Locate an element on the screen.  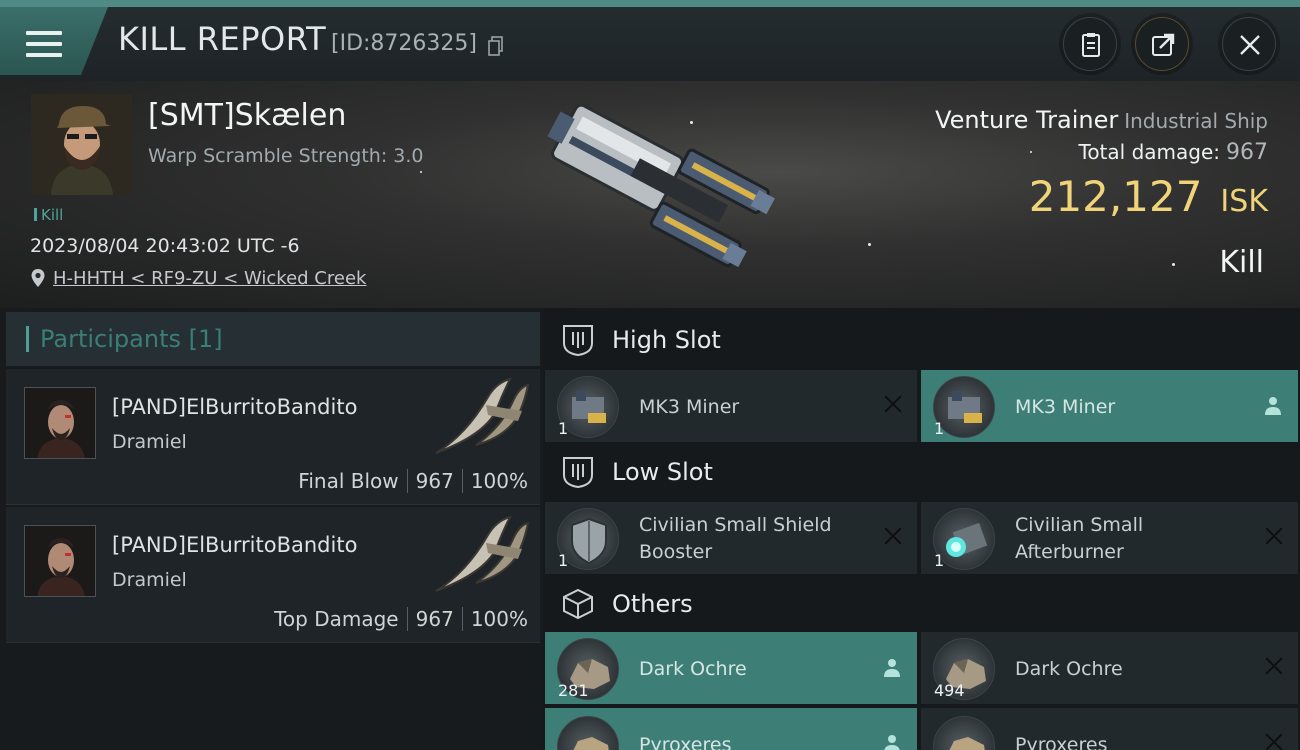
item-name-line2: Afterburner is located at coordinates (1069, 552).